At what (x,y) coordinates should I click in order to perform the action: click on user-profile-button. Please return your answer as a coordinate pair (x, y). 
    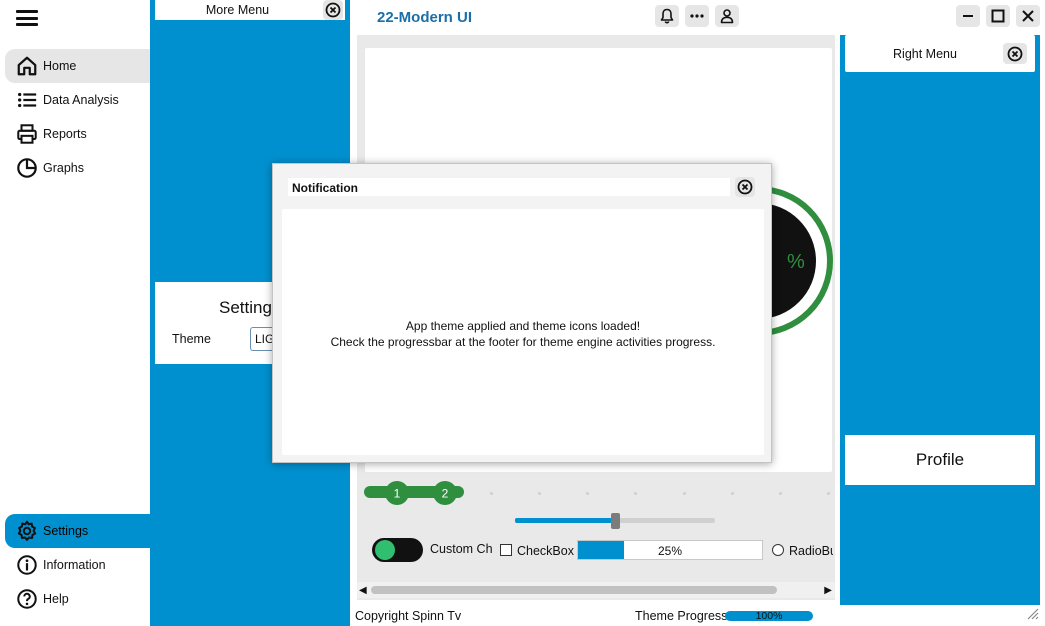
    Looking at the image, I should click on (727, 16).